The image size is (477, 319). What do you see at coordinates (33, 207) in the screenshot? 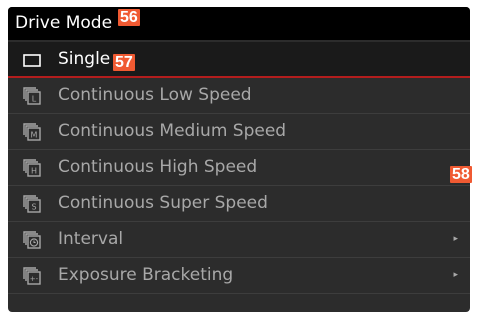
I see `svg-text: S` at bounding box center [33, 207].